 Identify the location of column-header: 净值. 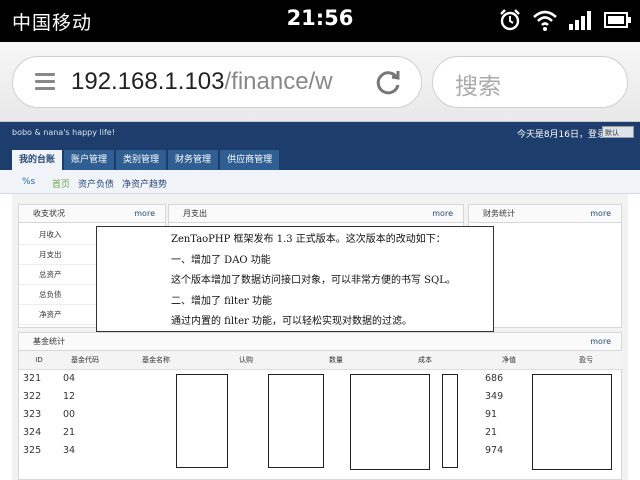
(509, 360).